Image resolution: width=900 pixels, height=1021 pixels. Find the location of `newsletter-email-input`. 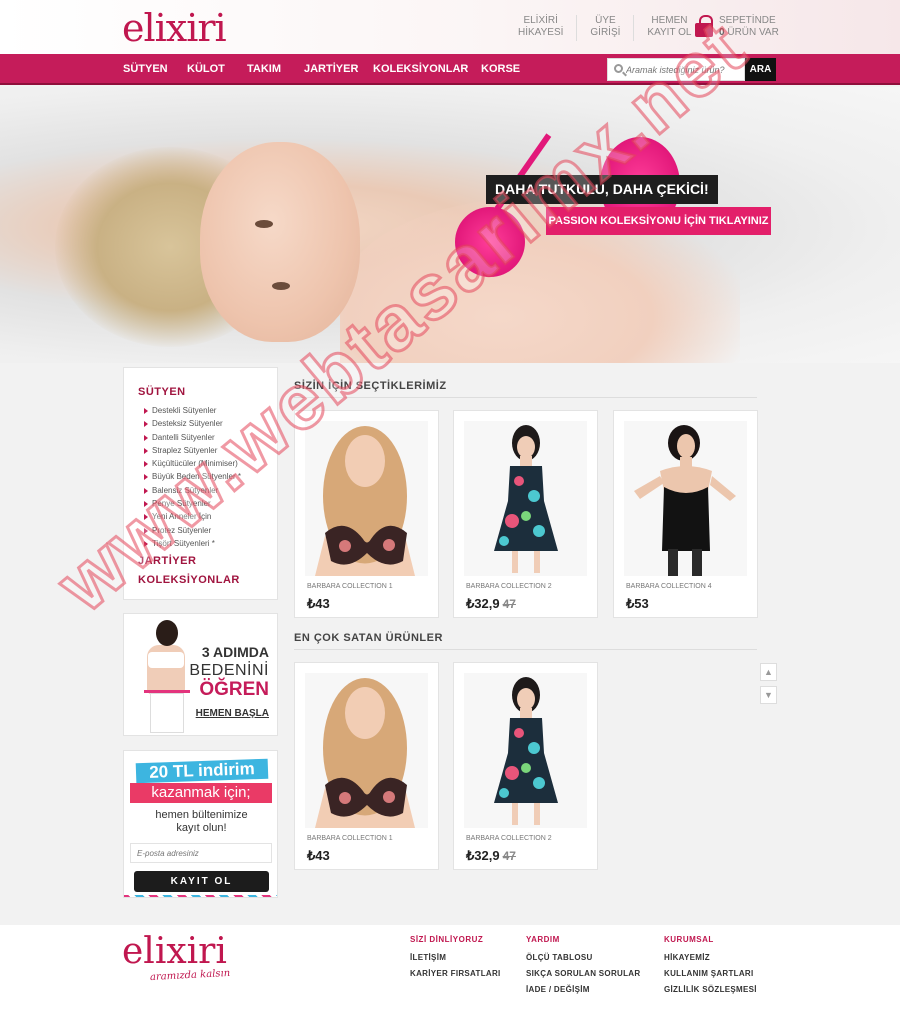

newsletter-email-input is located at coordinates (201, 853).